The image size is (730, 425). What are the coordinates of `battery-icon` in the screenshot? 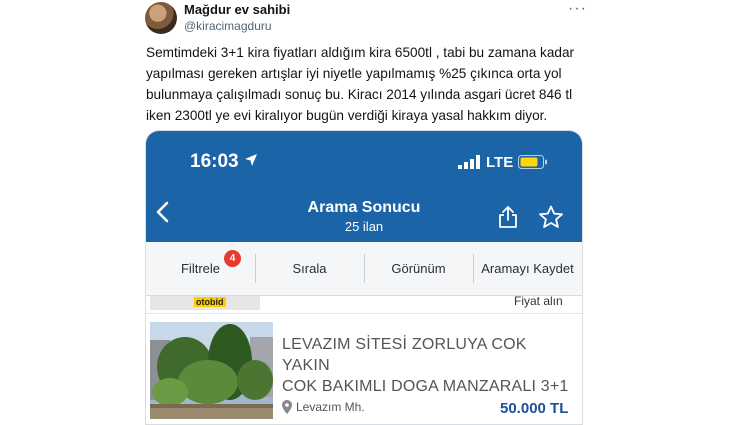 It's located at (532, 162).